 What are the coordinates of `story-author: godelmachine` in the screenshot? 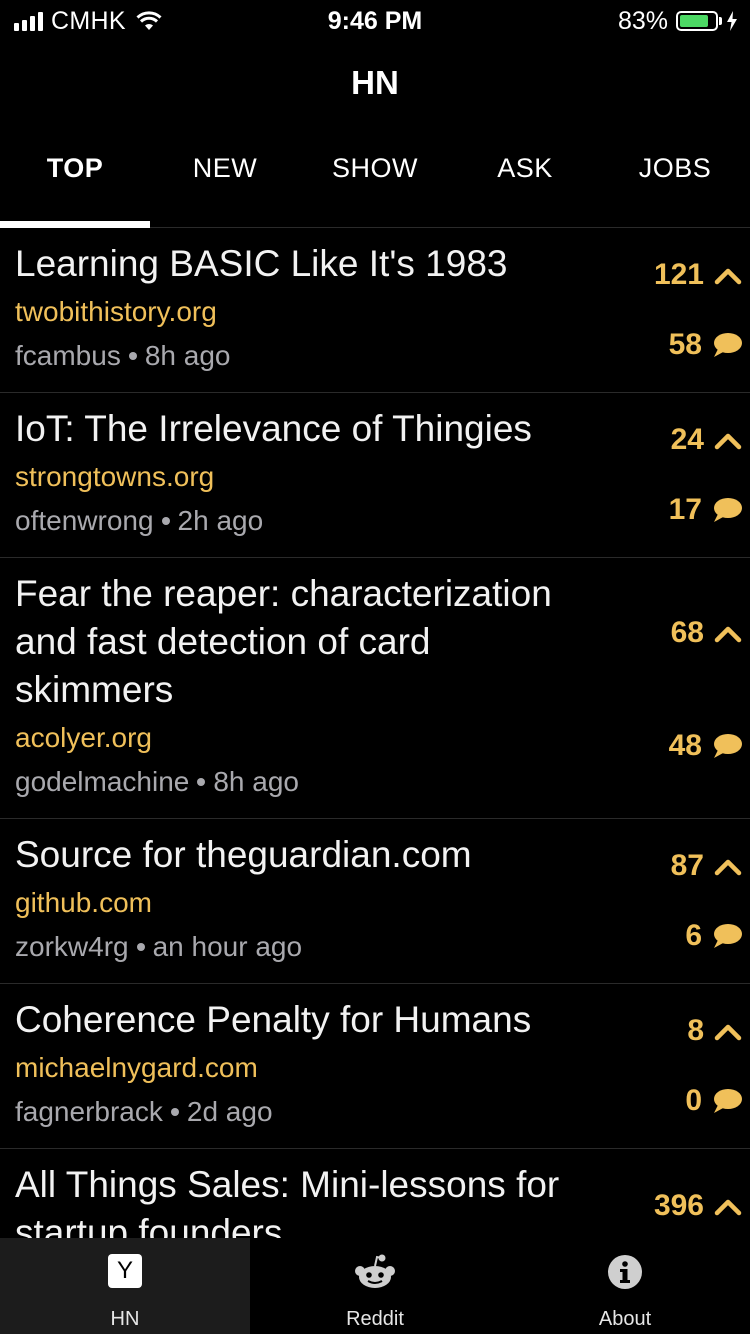 It's located at (102, 781).